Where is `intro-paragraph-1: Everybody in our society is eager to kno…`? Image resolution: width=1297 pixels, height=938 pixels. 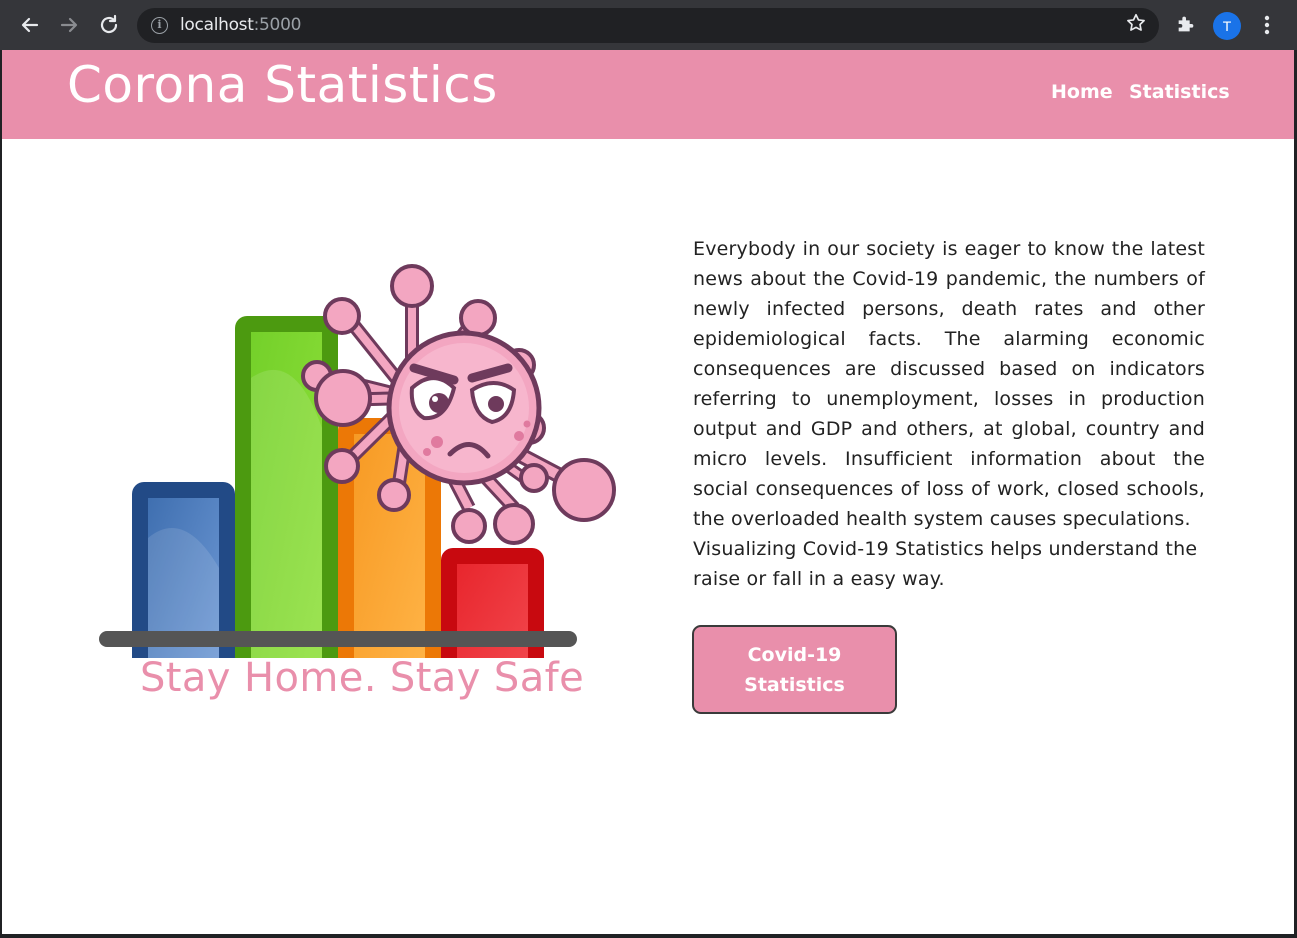
intro-paragraph-1: Everybody in our society is eager to kno… is located at coordinates (949, 384).